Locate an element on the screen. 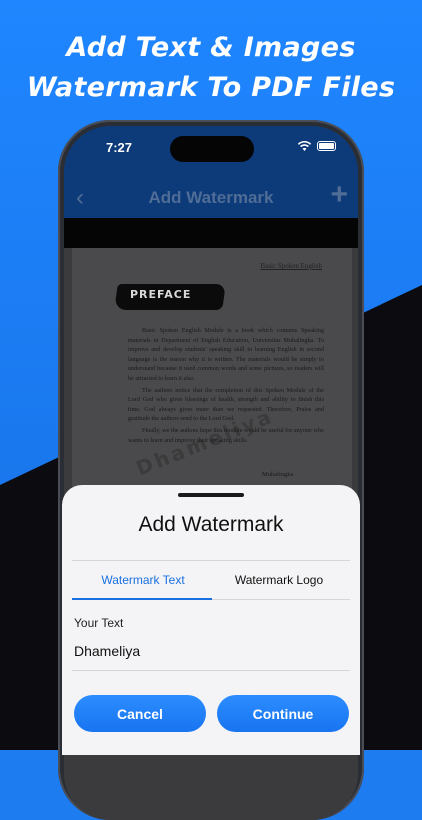  status-time: 7:27 is located at coordinates (119, 147).